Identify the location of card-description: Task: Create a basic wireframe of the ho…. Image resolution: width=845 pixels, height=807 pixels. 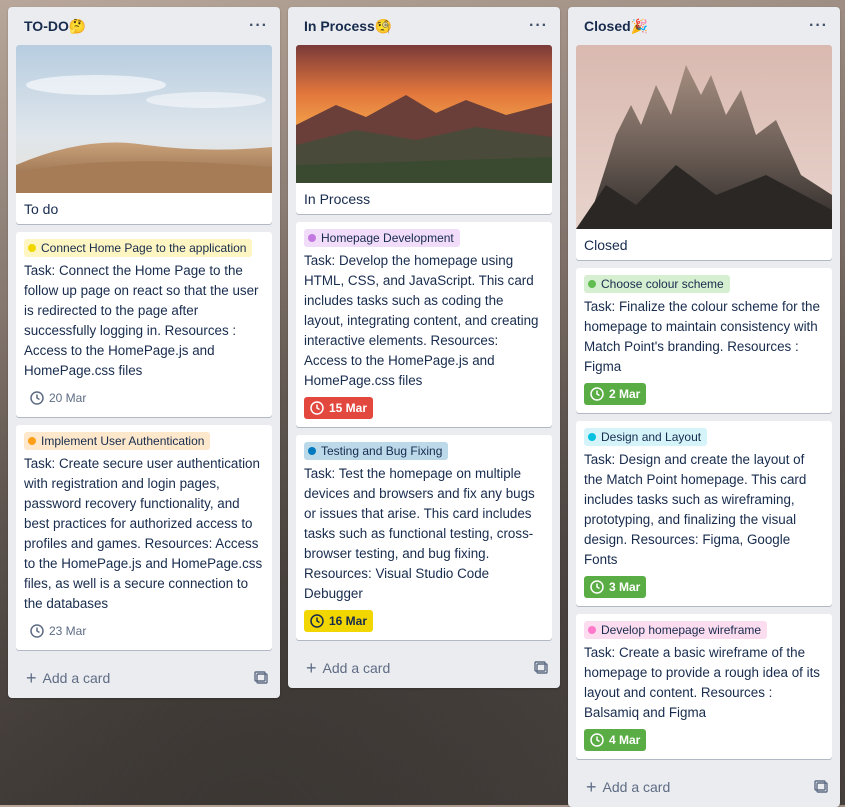
(702, 682).